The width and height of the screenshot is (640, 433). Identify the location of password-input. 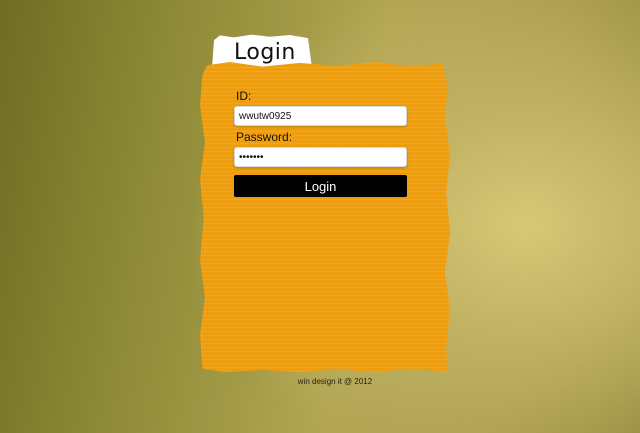
(320, 157).